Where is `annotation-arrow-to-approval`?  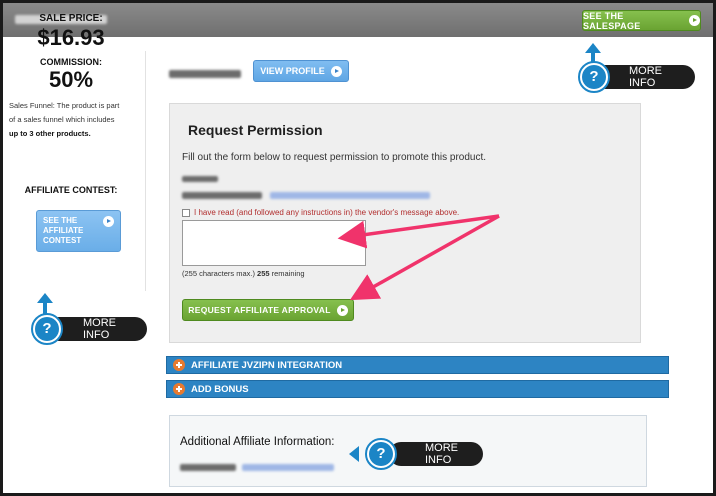
annotation-arrow-to-approval is located at coordinates (424, 257).